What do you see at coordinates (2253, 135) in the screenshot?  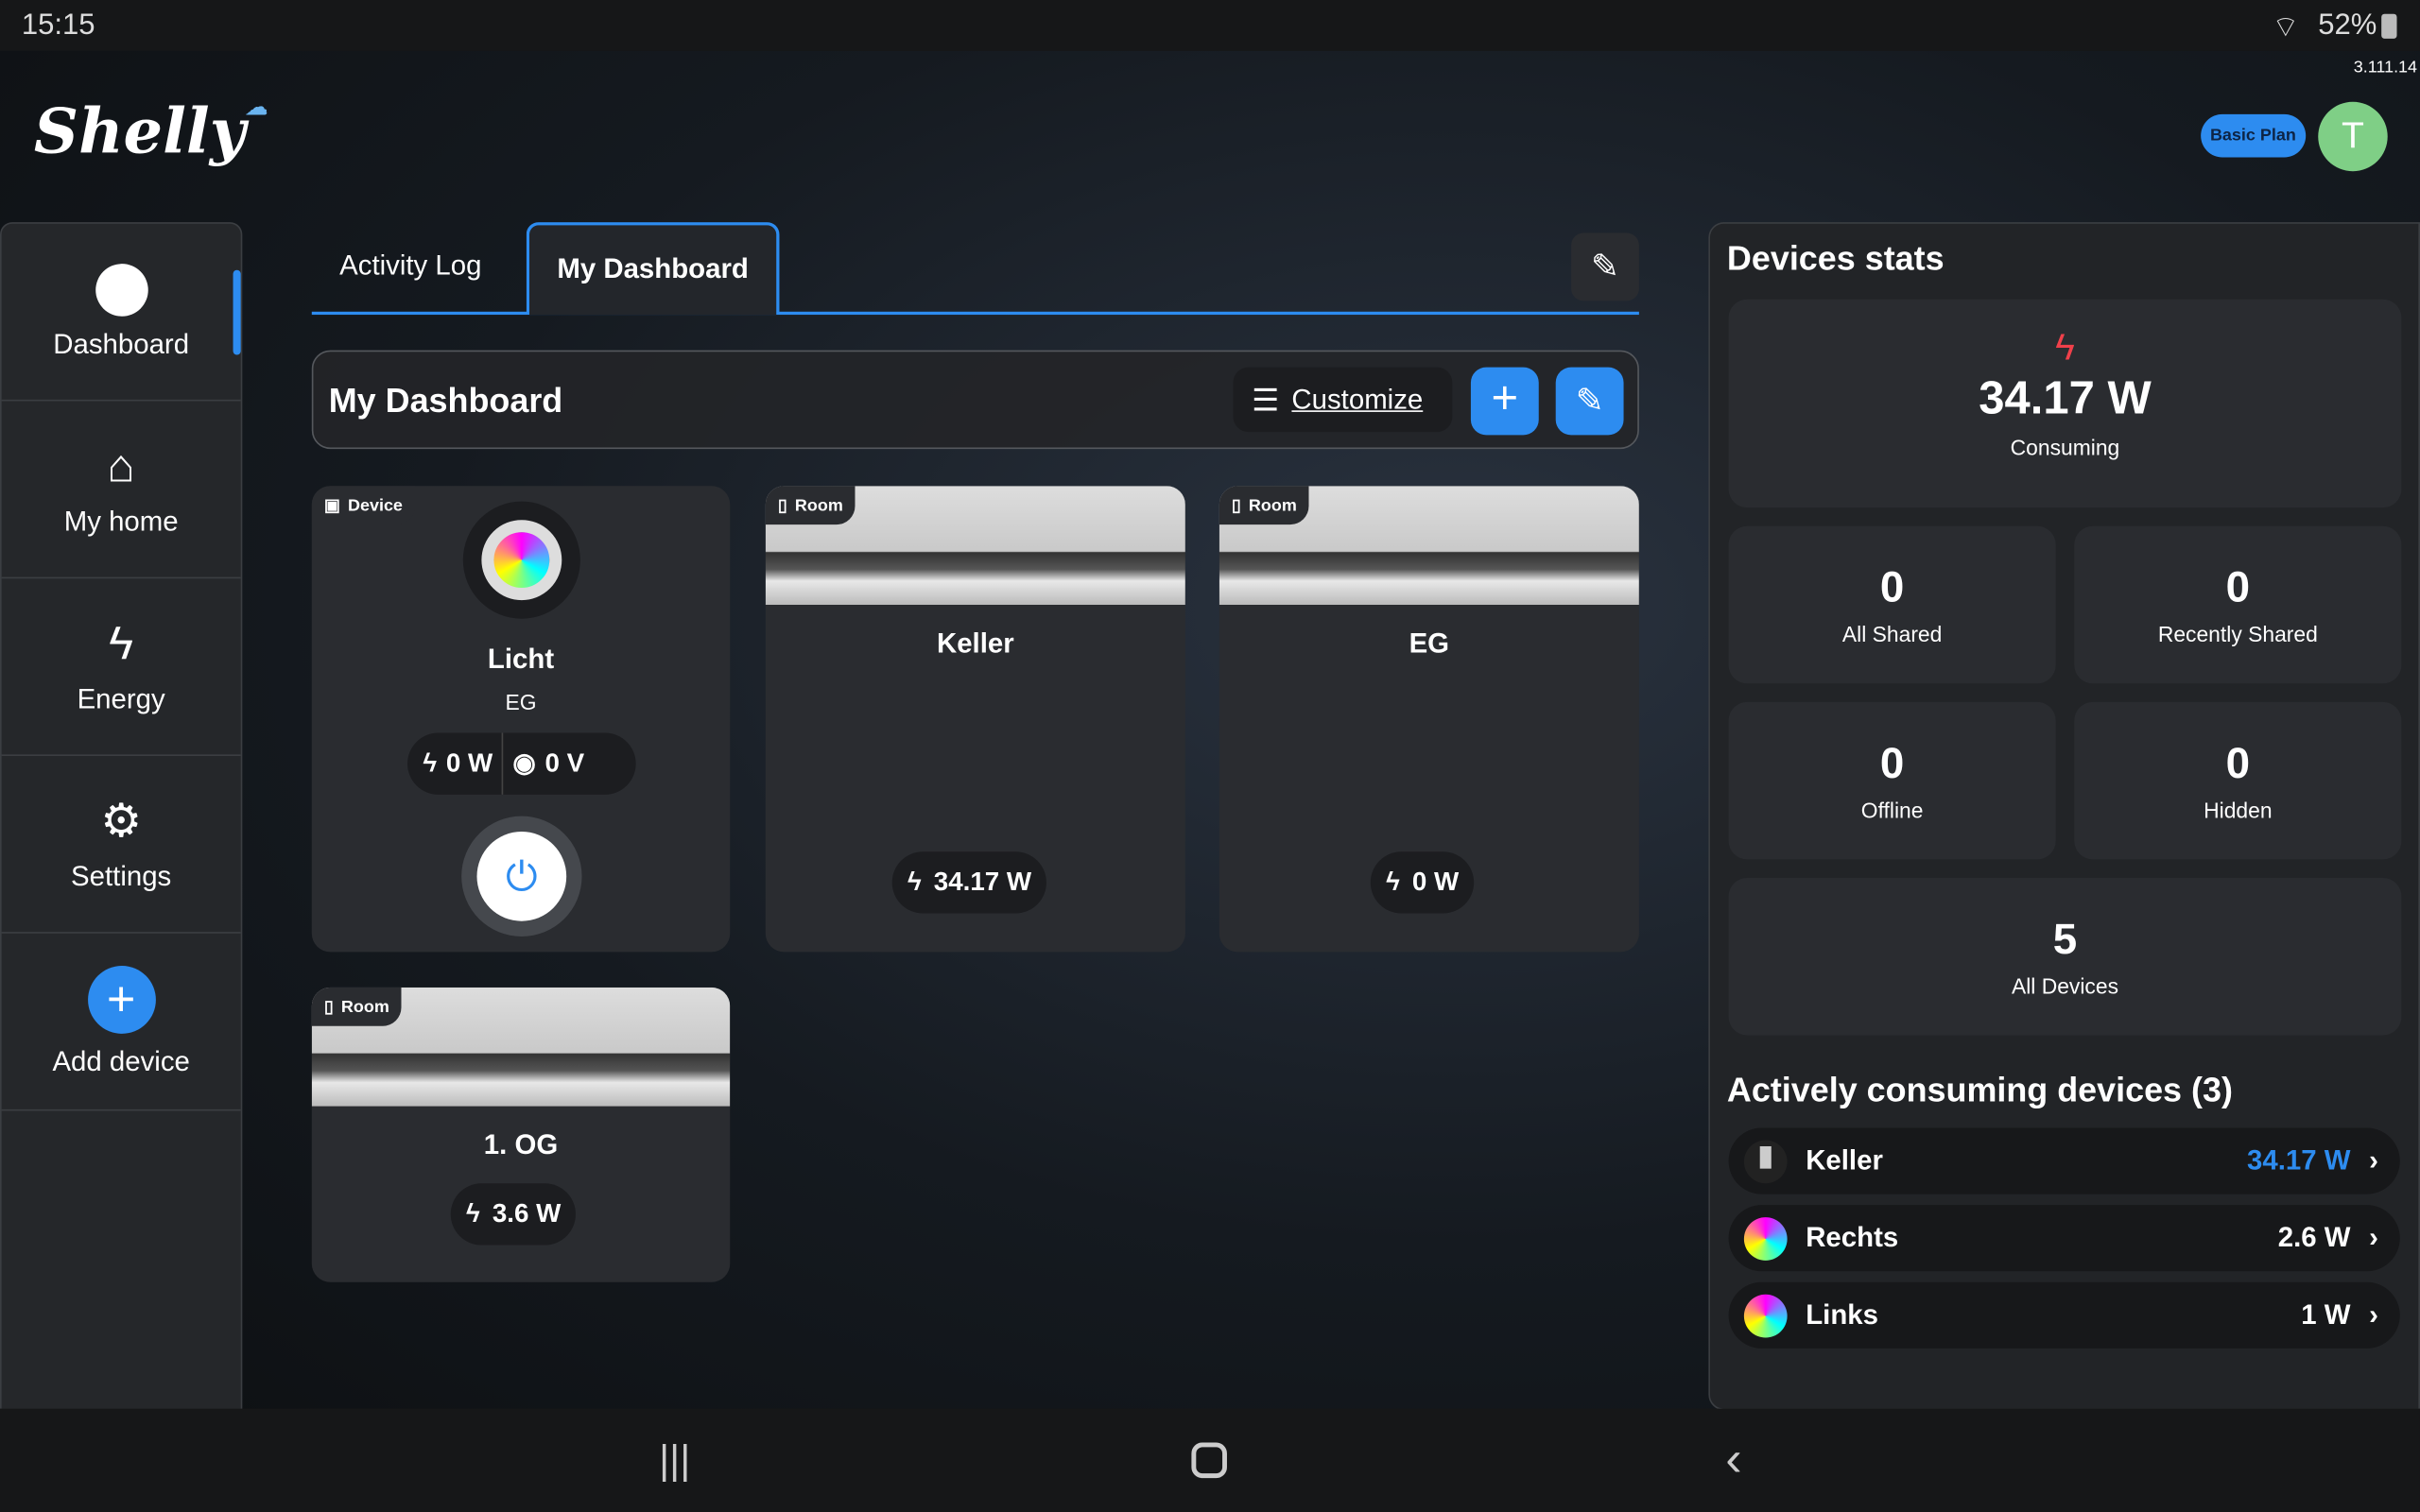 I see `plan-badge: Basic Plan` at bounding box center [2253, 135].